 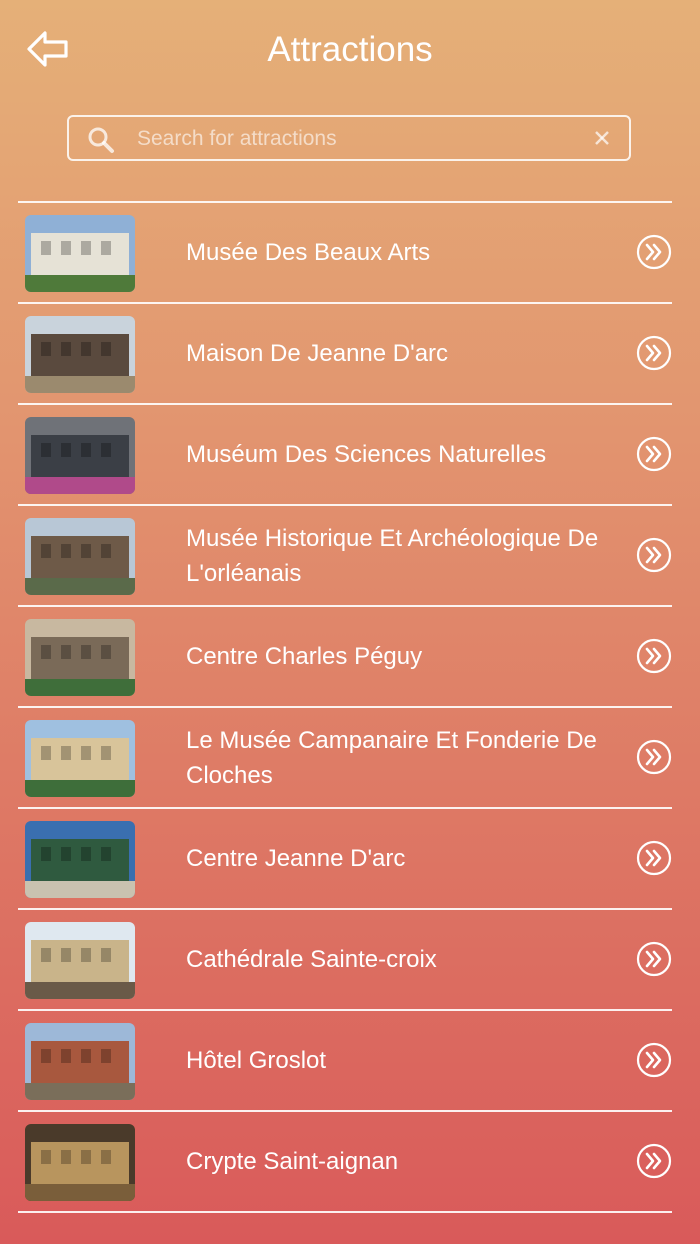 What do you see at coordinates (292, 1161) in the screenshot?
I see `attraction-name: Crypte Saint-aignan` at bounding box center [292, 1161].